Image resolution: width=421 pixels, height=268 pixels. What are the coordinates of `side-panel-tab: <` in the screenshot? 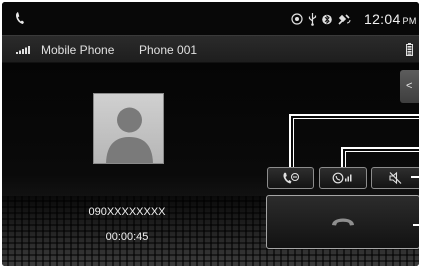 It's located at (409, 86).